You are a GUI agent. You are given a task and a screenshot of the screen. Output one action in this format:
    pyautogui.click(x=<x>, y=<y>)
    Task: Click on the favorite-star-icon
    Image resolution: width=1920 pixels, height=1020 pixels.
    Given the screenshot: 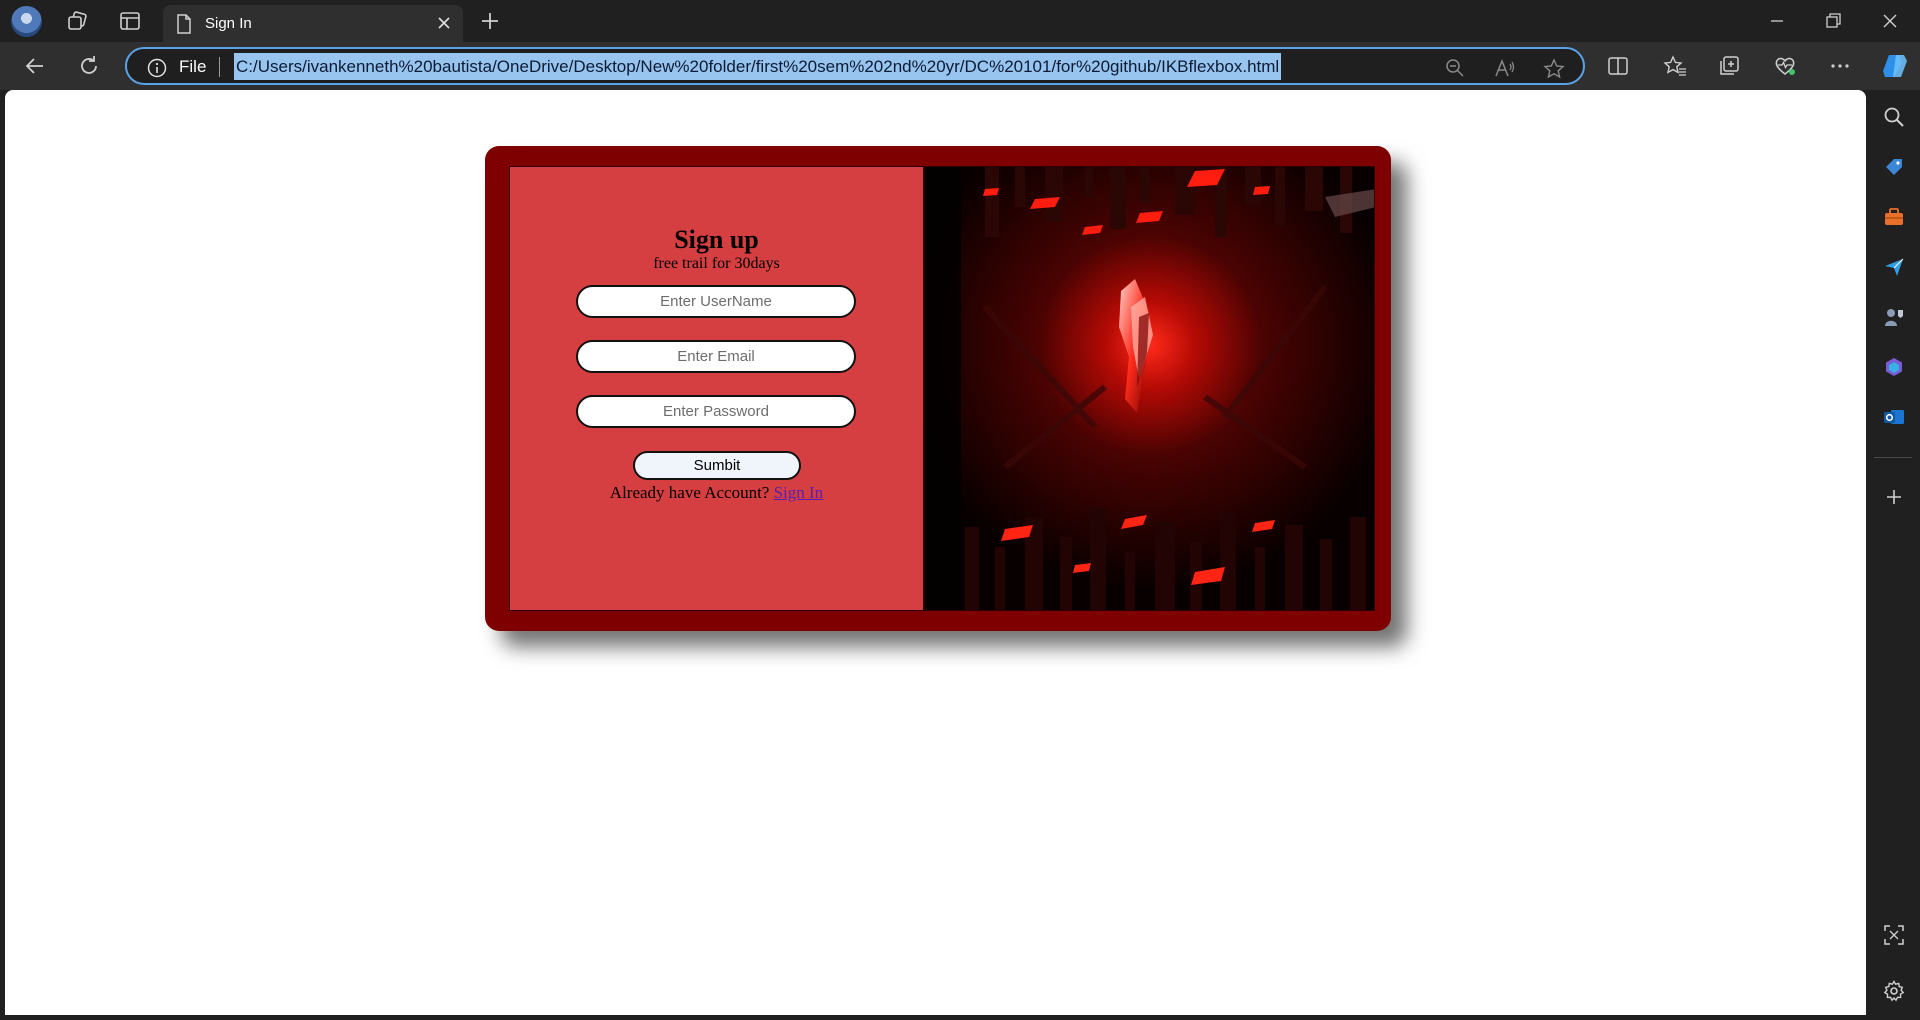 What is the action you would take?
    pyautogui.click(x=1554, y=69)
    